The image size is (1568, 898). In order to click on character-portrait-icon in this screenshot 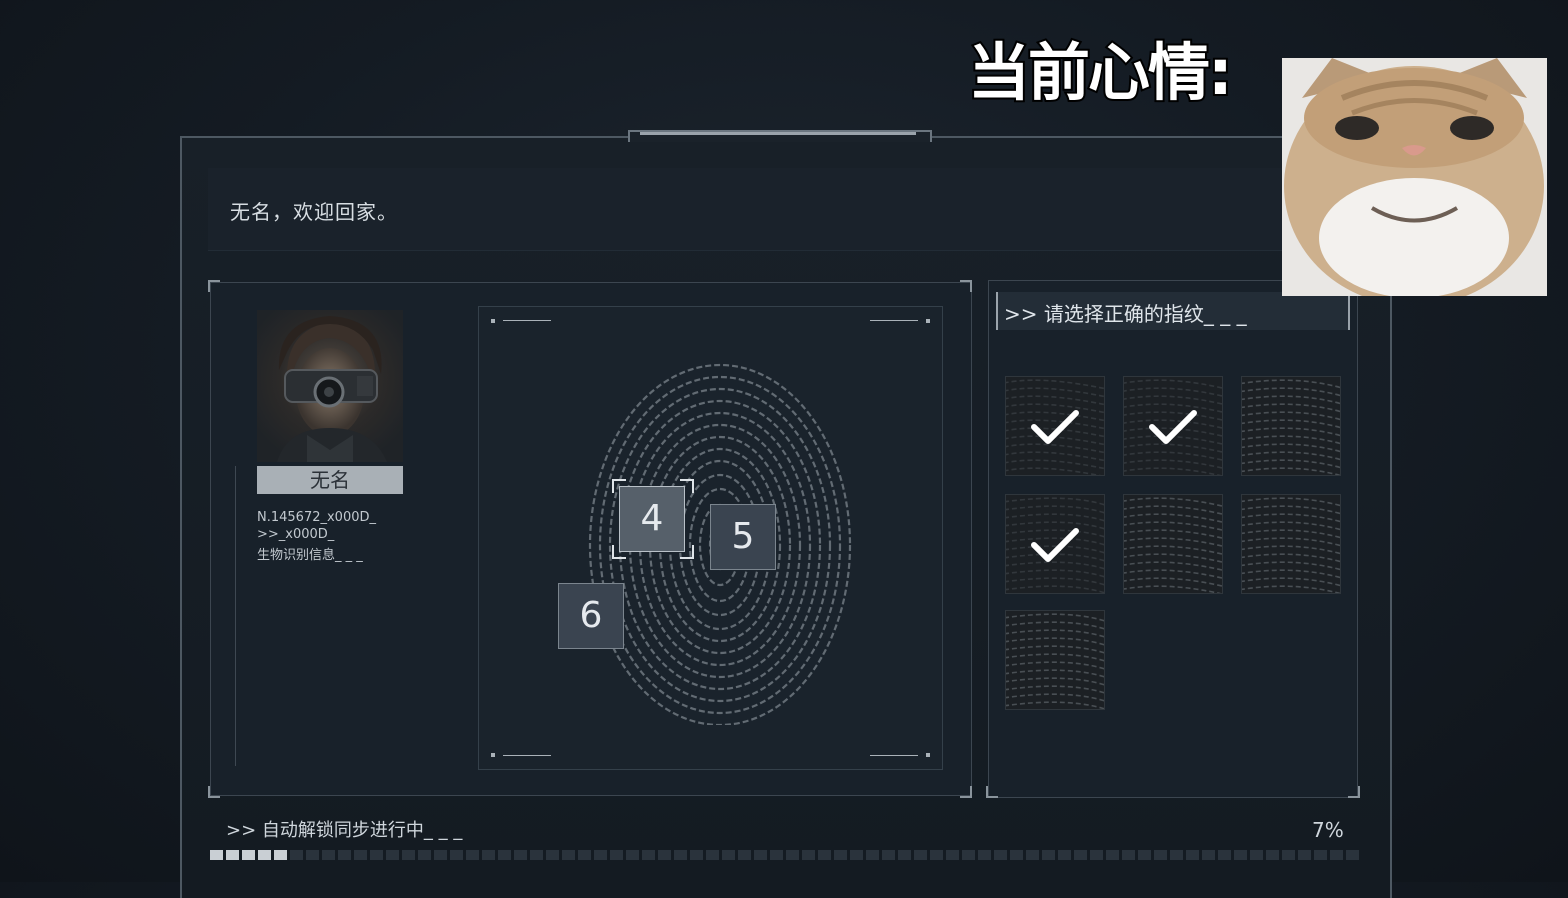, I will do `click(332, 389)`.